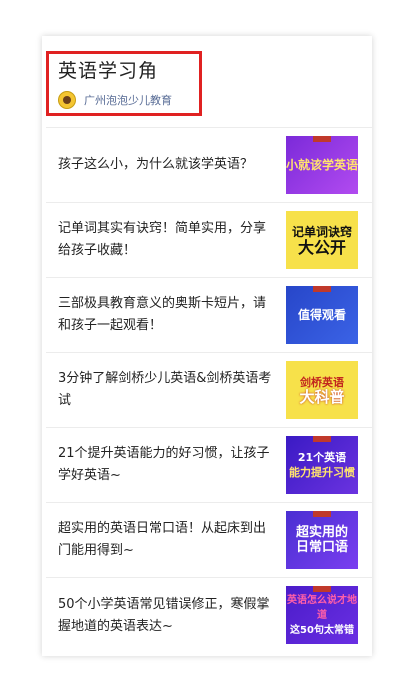 The image size is (414, 695). I want to click on thumbnail-text: 英语怎么说才地道, so click(322, 607).